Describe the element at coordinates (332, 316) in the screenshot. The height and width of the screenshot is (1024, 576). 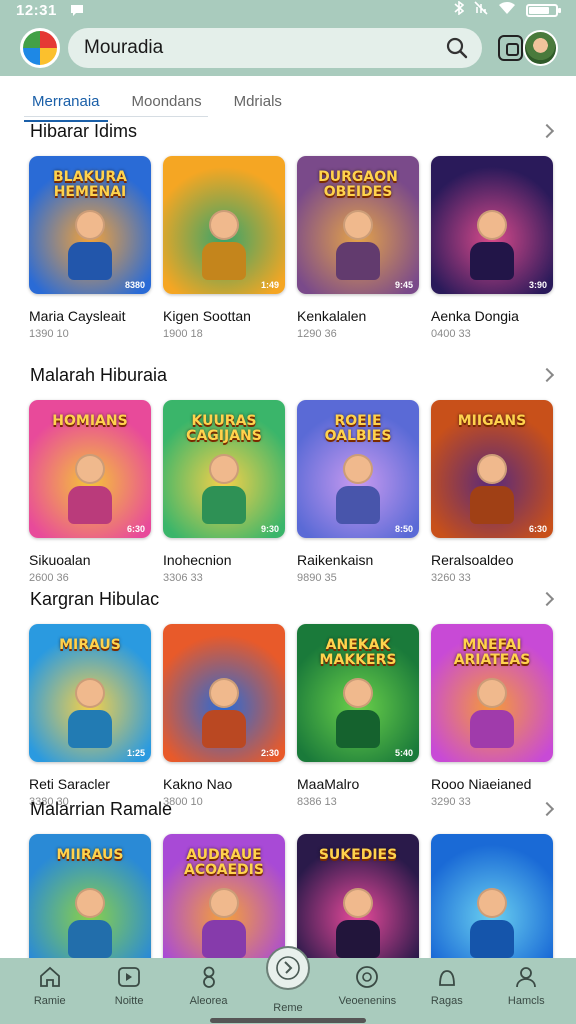
I see `game-title: Kenkalalen` at that location.